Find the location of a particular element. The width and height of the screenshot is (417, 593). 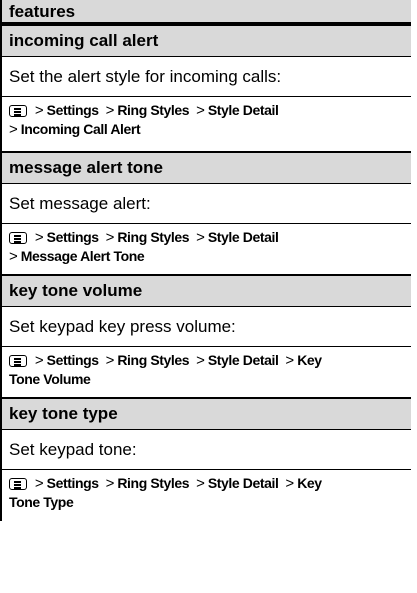

section-title-incoming-call-alert: incoming call alert is located at coordinates (206, 40).